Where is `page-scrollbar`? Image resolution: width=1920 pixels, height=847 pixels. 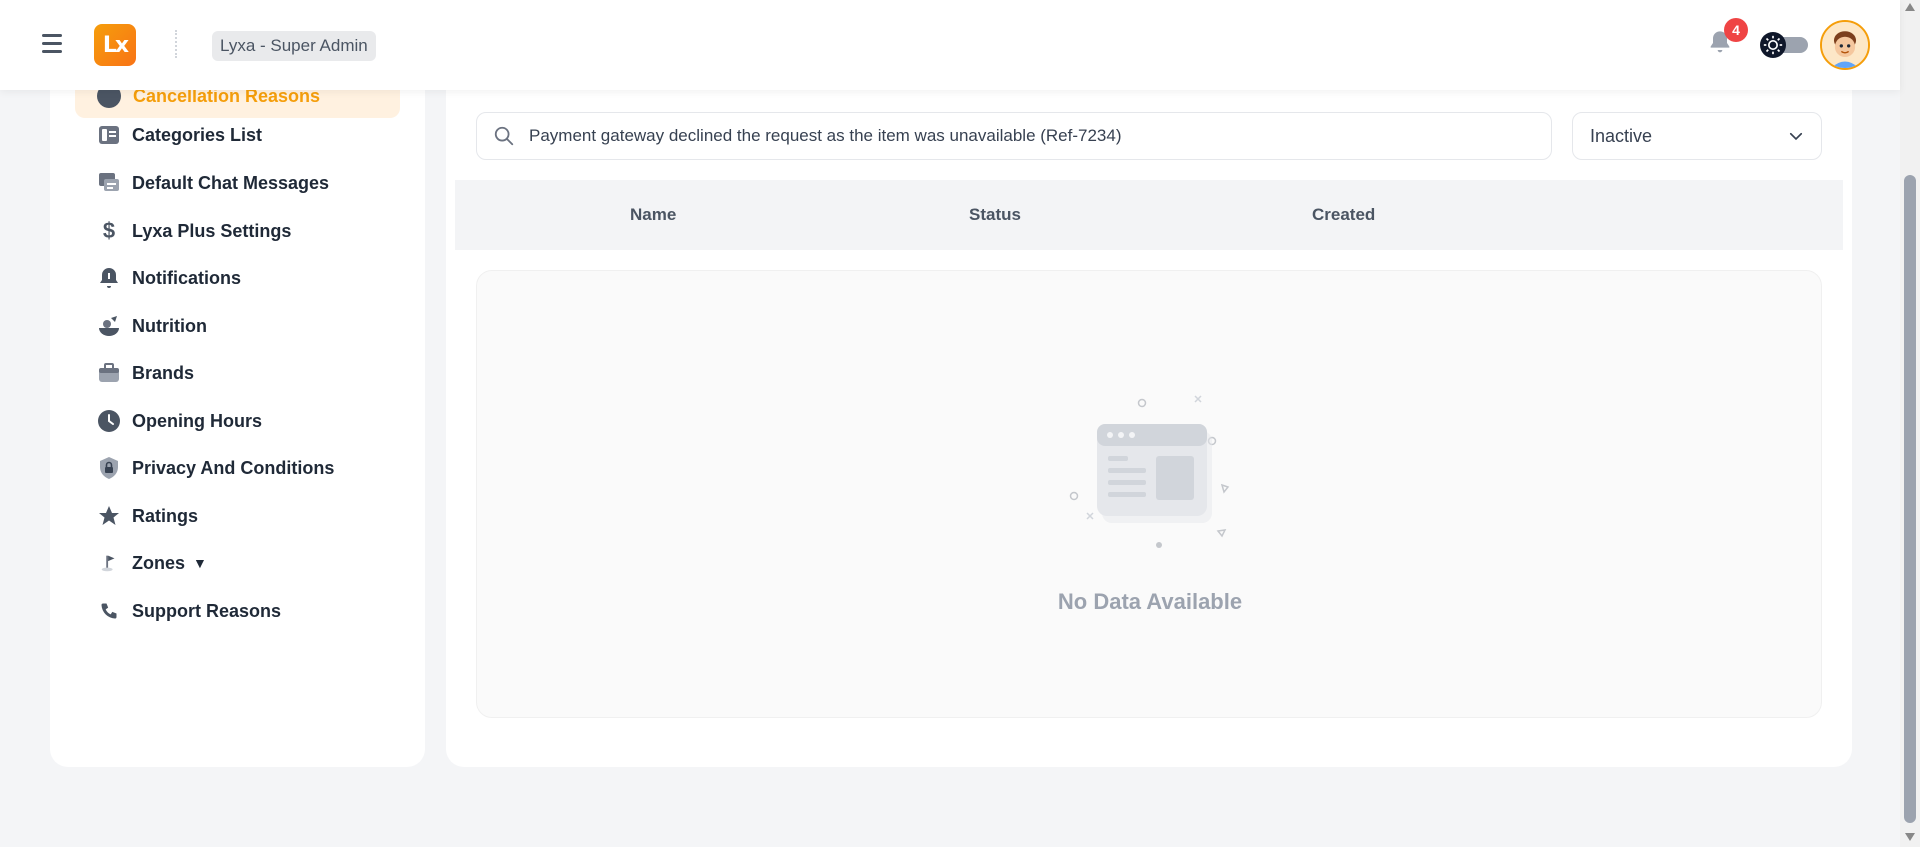 page-scrollbar is located at coordinates (1910, 423).